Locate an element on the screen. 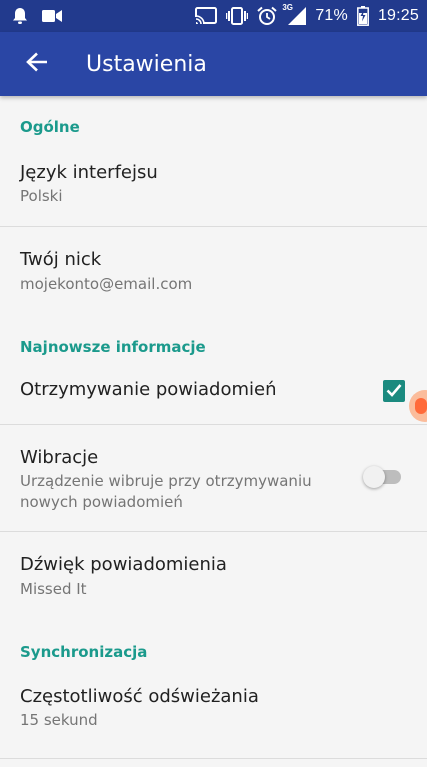  app-bar: Ustawienia is located at coordinates (213, 64).